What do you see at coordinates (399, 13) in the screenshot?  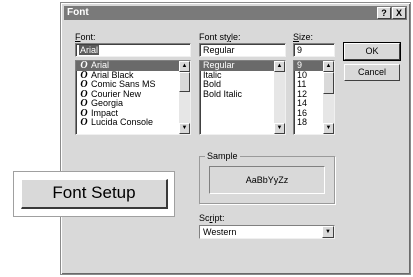 I see `close-button: X` at bounding box center [399, 13].